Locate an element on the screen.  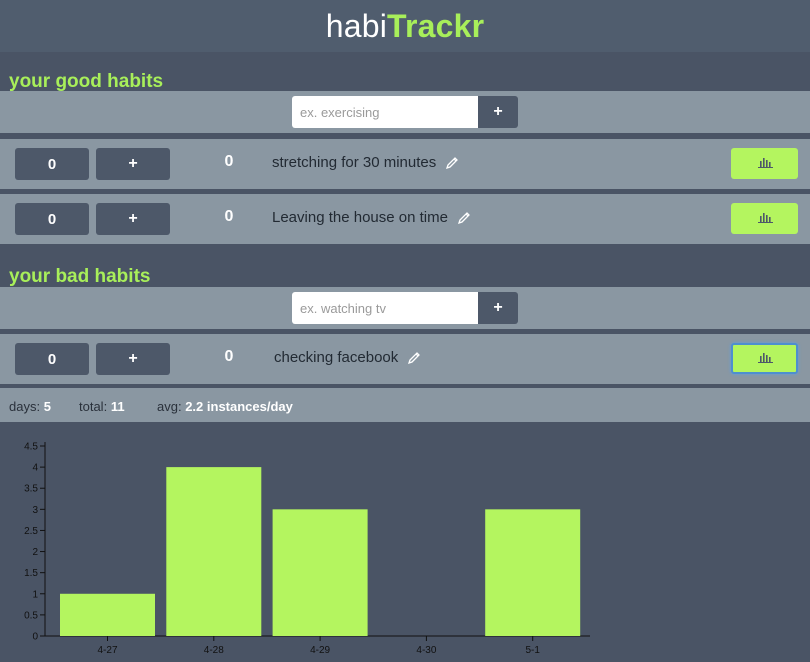
stat-avg-value: 2.2 instances/day is located at coordinates (239, 406).